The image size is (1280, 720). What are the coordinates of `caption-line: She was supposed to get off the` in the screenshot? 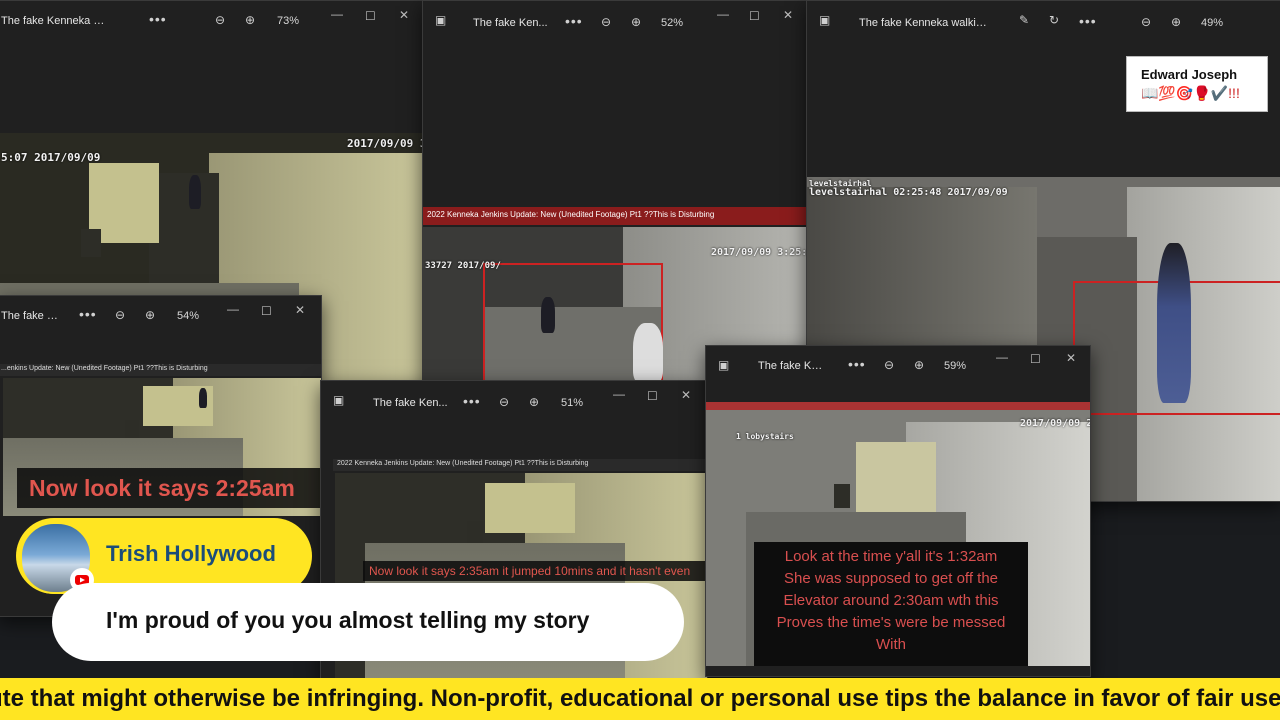 It's located at (891, 578).